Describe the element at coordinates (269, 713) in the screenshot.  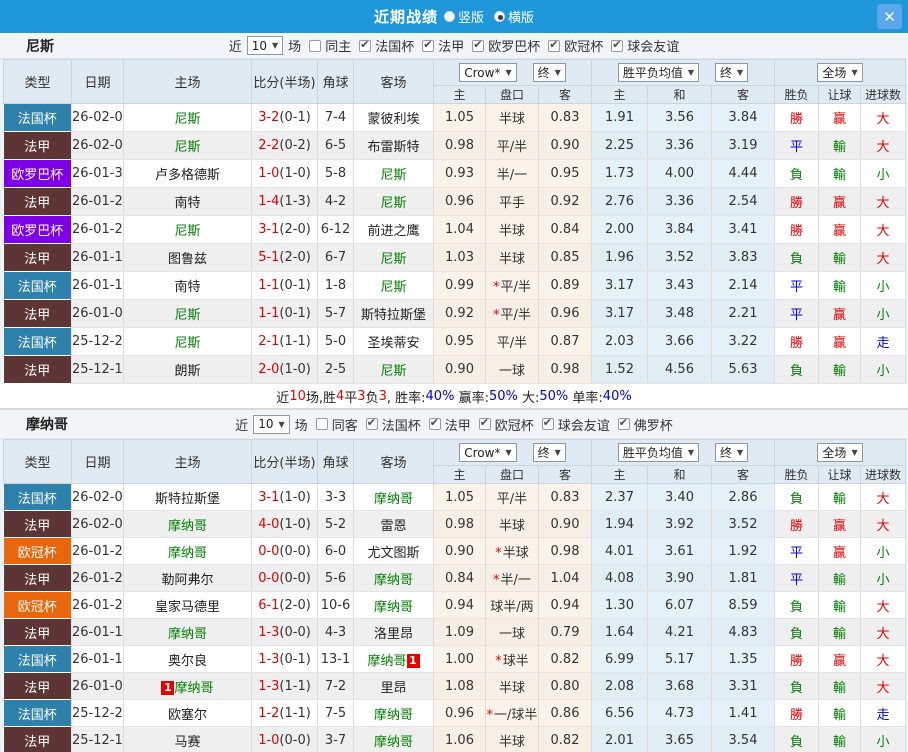
I see `fulltime-score: 1-2` at that location.